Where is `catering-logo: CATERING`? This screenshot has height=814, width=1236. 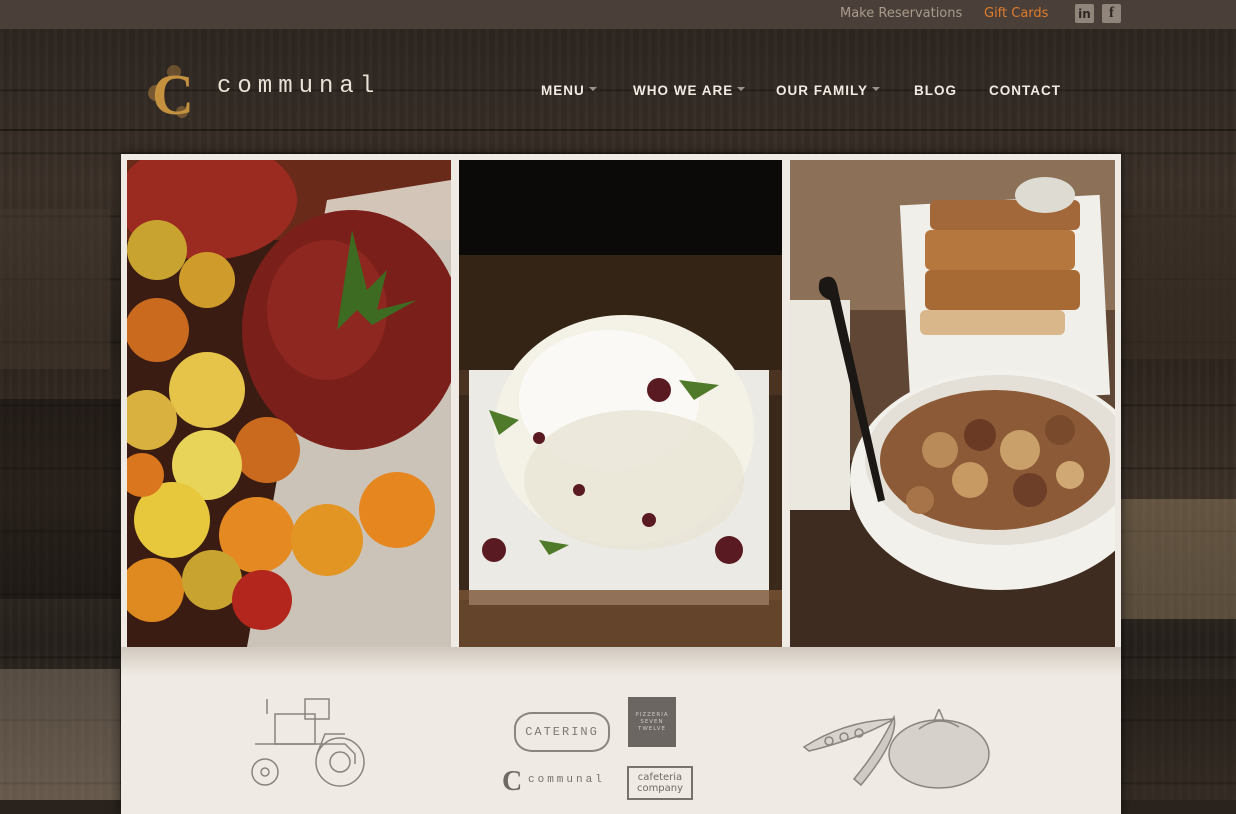 catering-logo: CATERING is located at coordinates (562, 732).